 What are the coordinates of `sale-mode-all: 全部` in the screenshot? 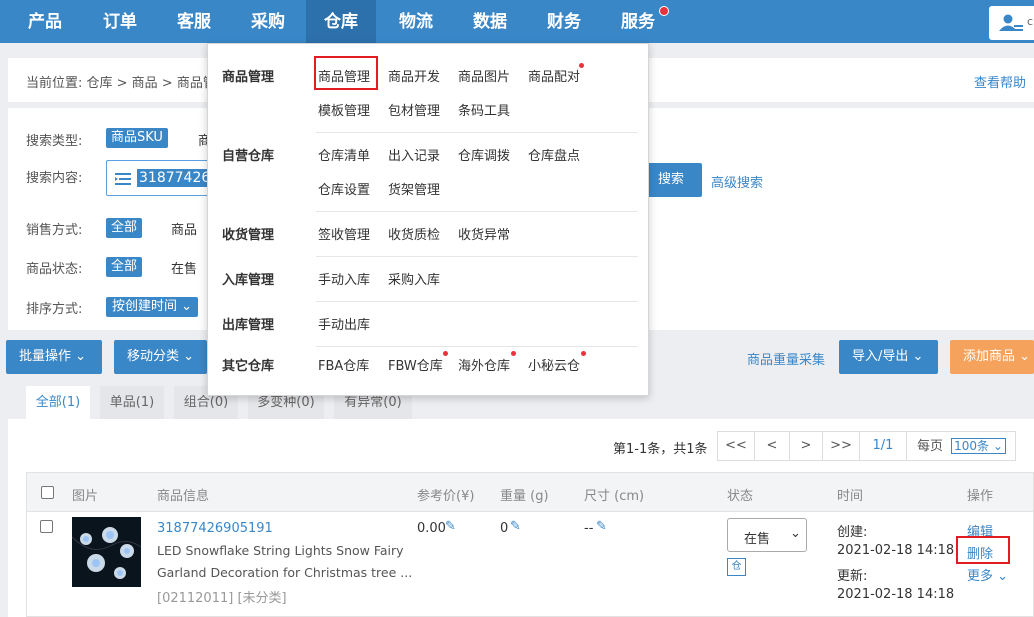 It's located at (124, 228).